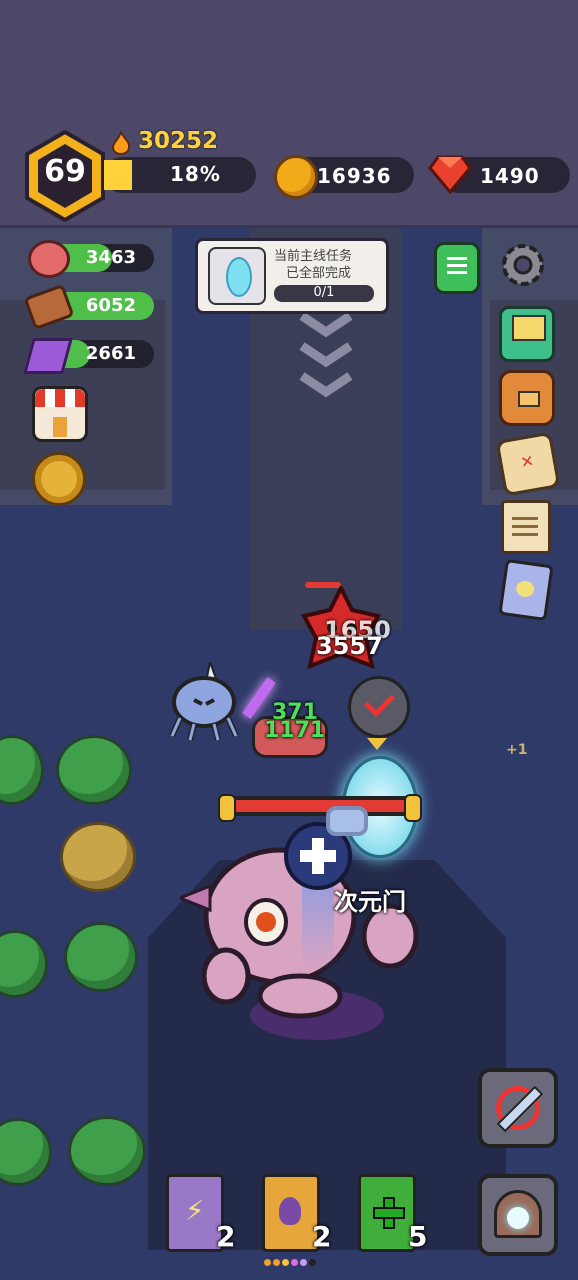  Describe the element at coordinates (59, 479) in the screenshot. I see `achievement-medal-icon` at that location.